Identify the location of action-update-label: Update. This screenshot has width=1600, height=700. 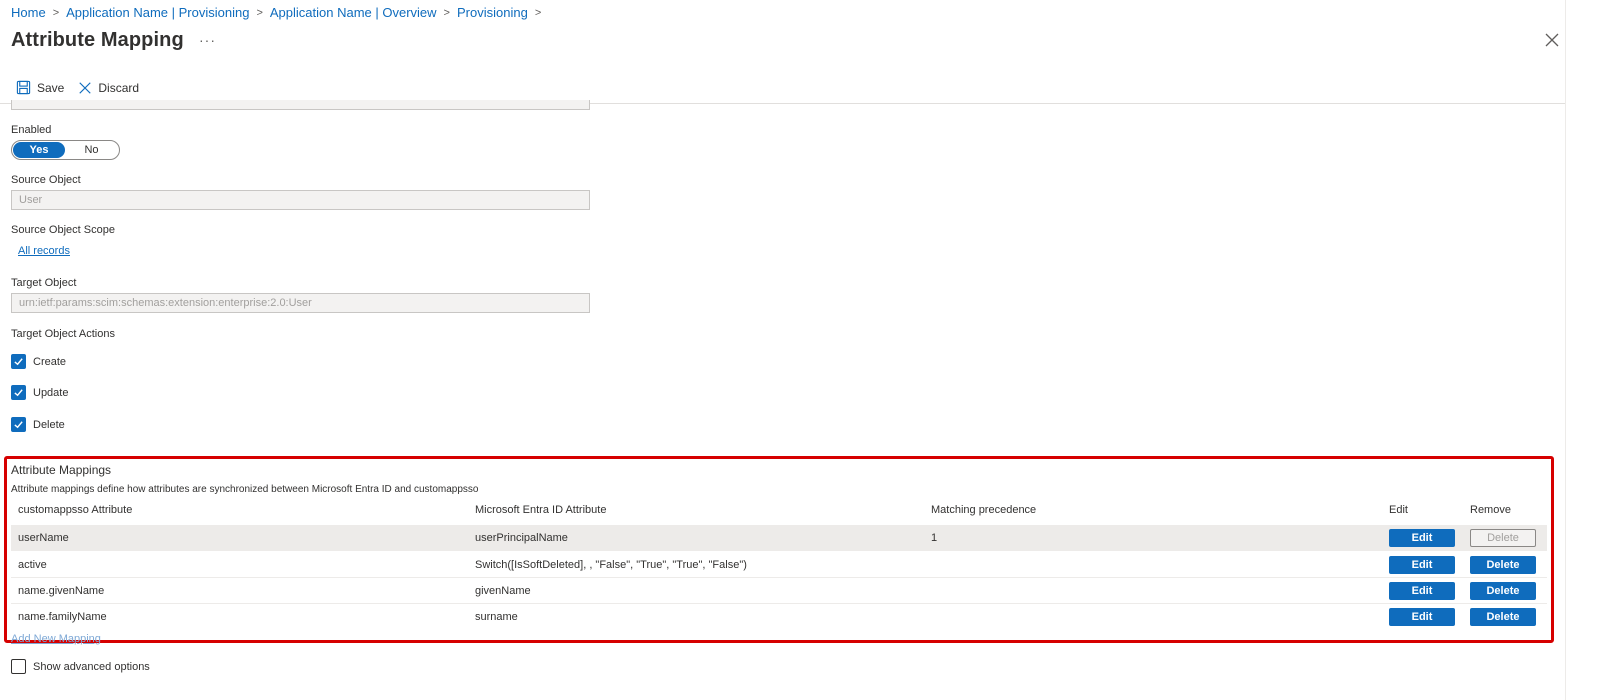
(51, 392).